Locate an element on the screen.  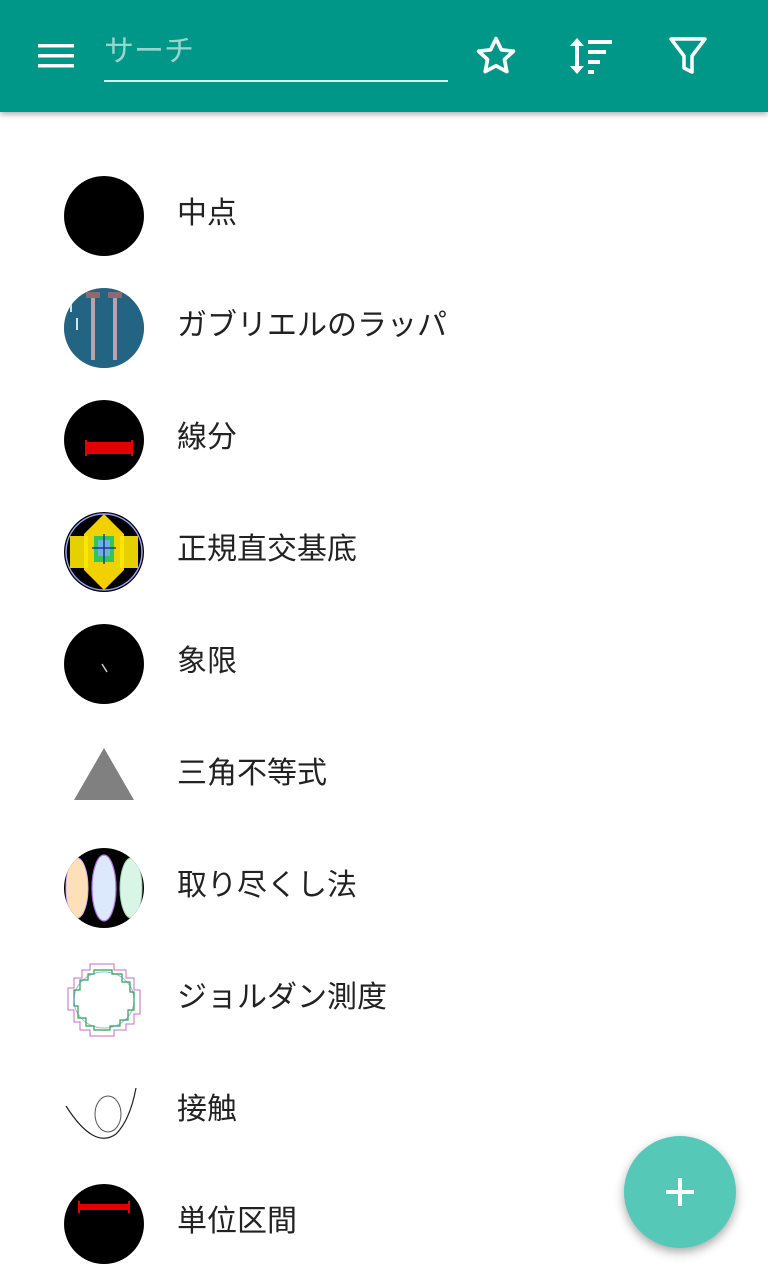
list-item-label: 三角不等式 is located at coordinates (252, 773).